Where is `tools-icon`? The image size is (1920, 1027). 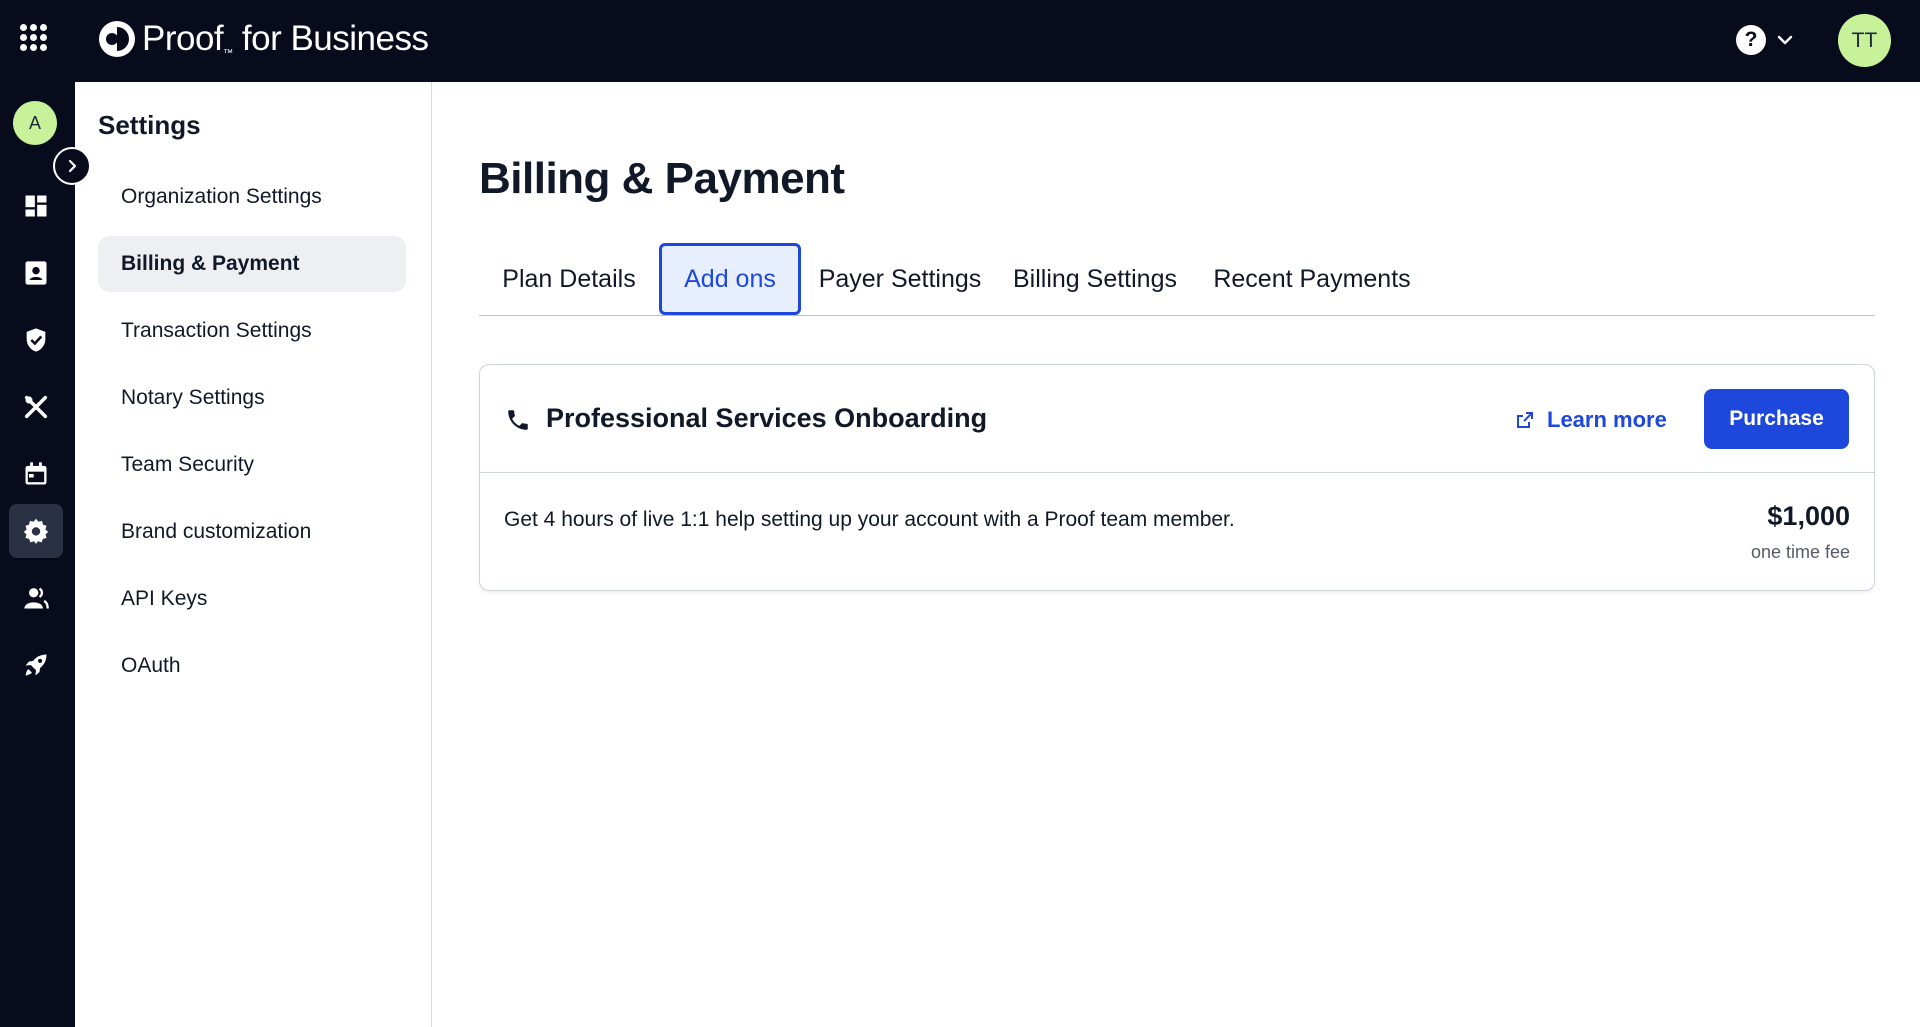 tools-icon is located at coordinates (36, 407).